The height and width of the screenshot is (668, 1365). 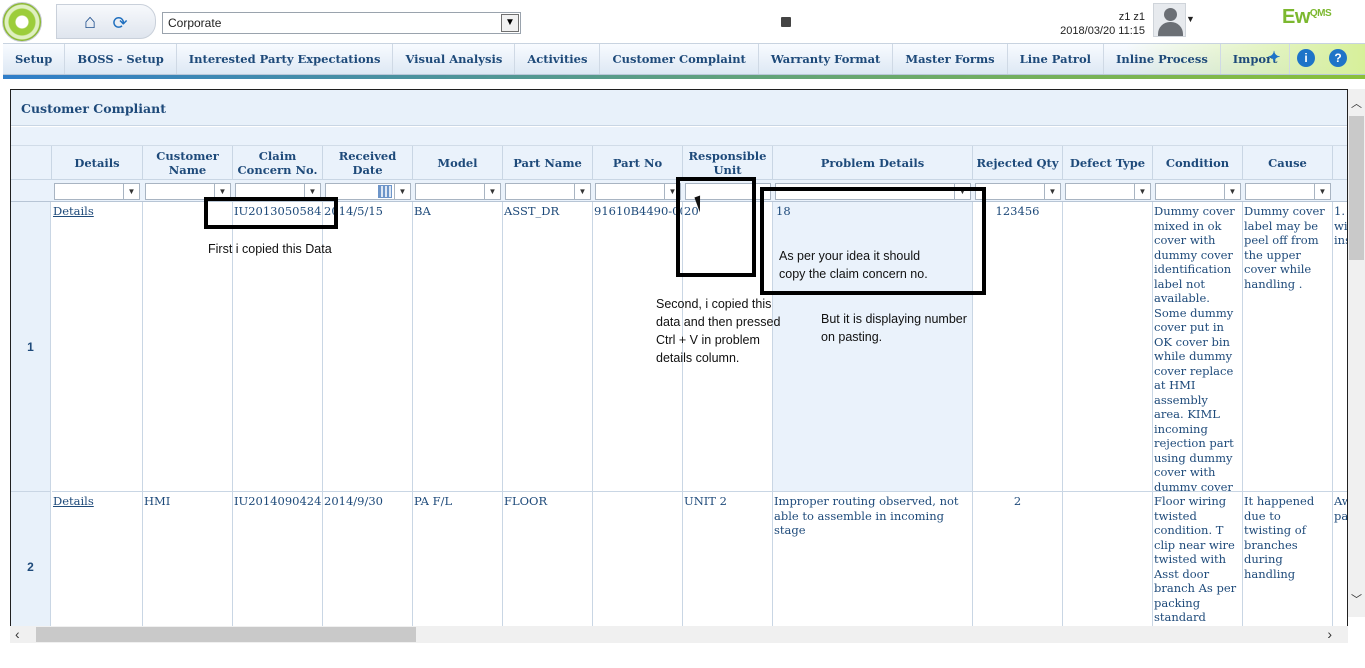 I want to click on horizontal-scrollbar: ‹ ›, so click(x=679, y=634).